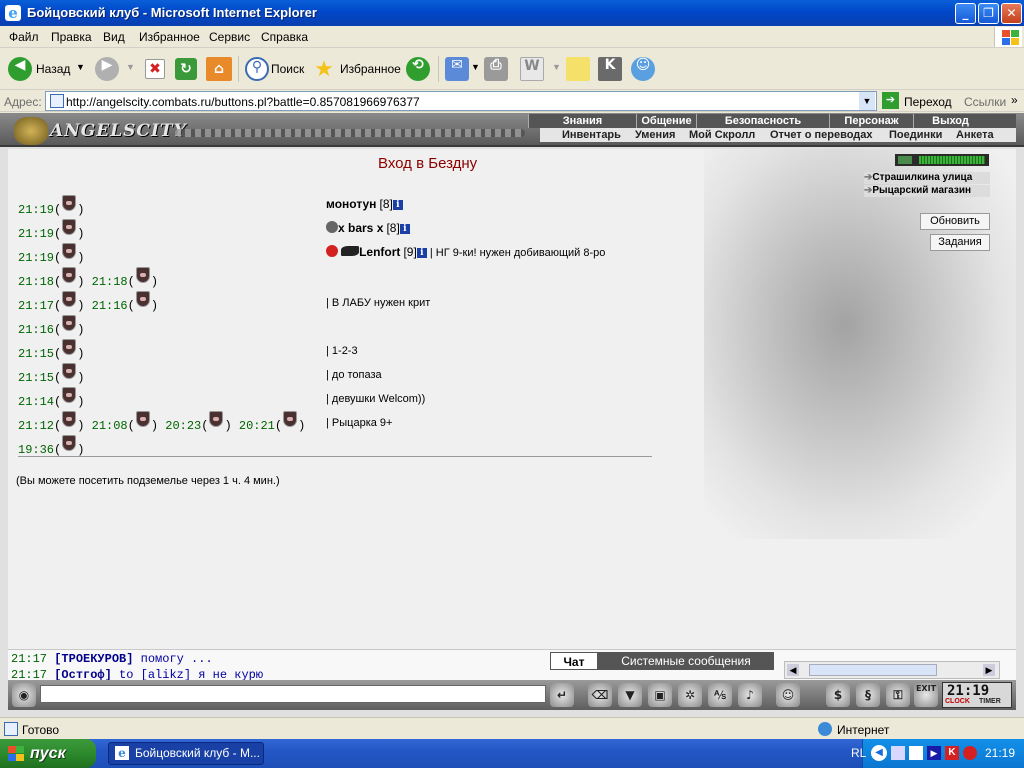  Describe the element at coordinates (219, 69) in the screenshot. I see `home-icon: ⌂` at that location.